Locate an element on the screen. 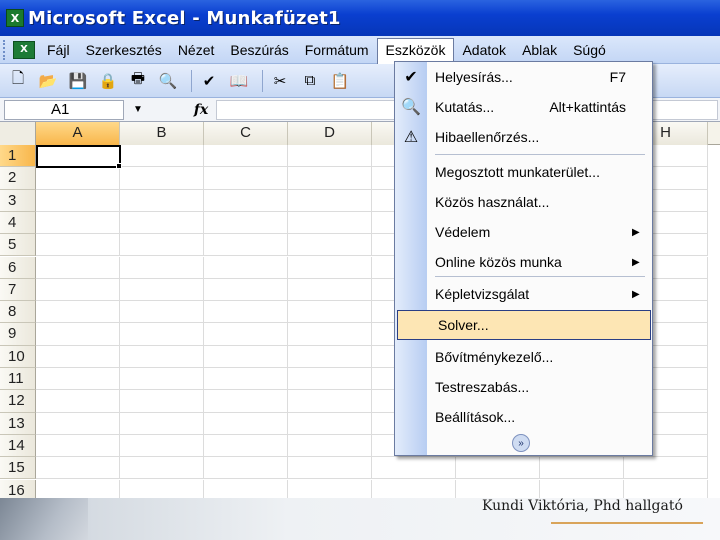  workbook-icon: X is located at coordinates (24, 49).